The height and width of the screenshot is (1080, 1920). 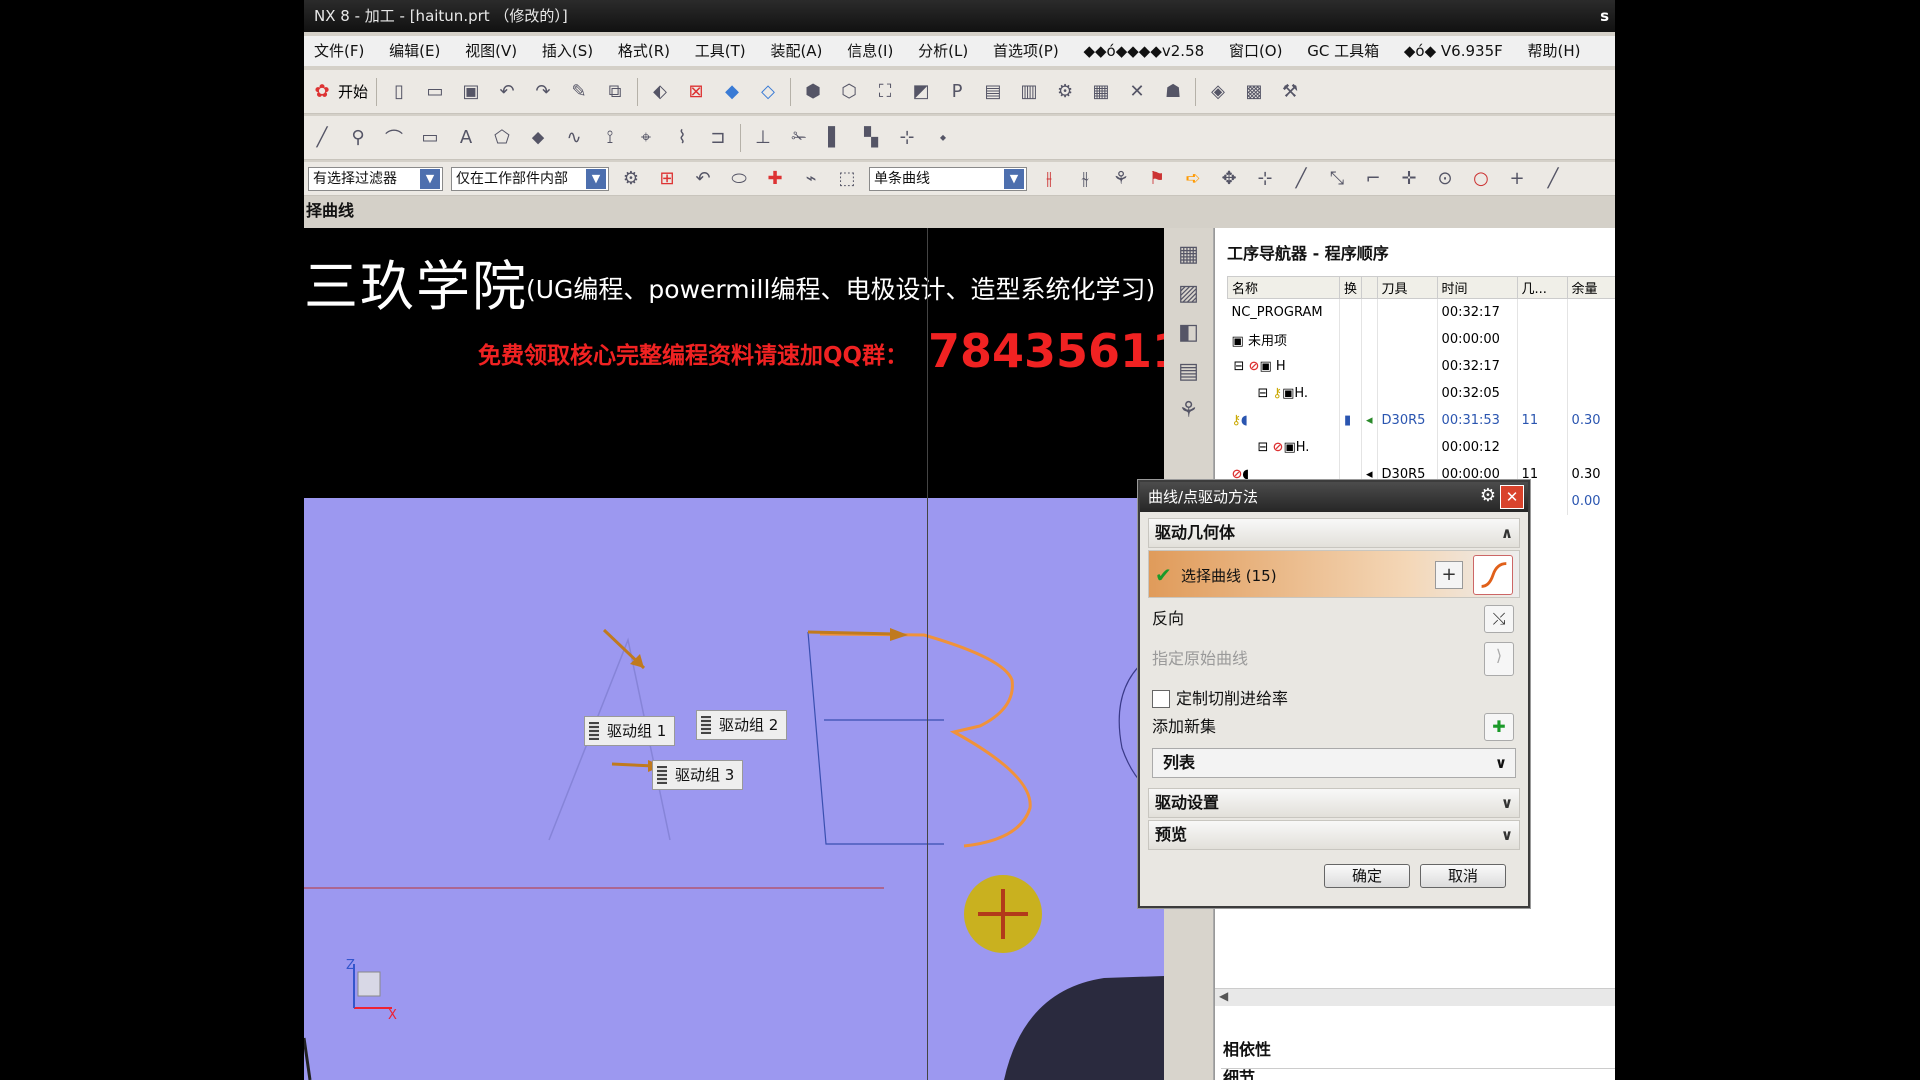 What do you see at coordinates (1445, 179) in the screenshot?
I see `quadrant-point-icon: ⊙` at bounding box center [1445, 179].